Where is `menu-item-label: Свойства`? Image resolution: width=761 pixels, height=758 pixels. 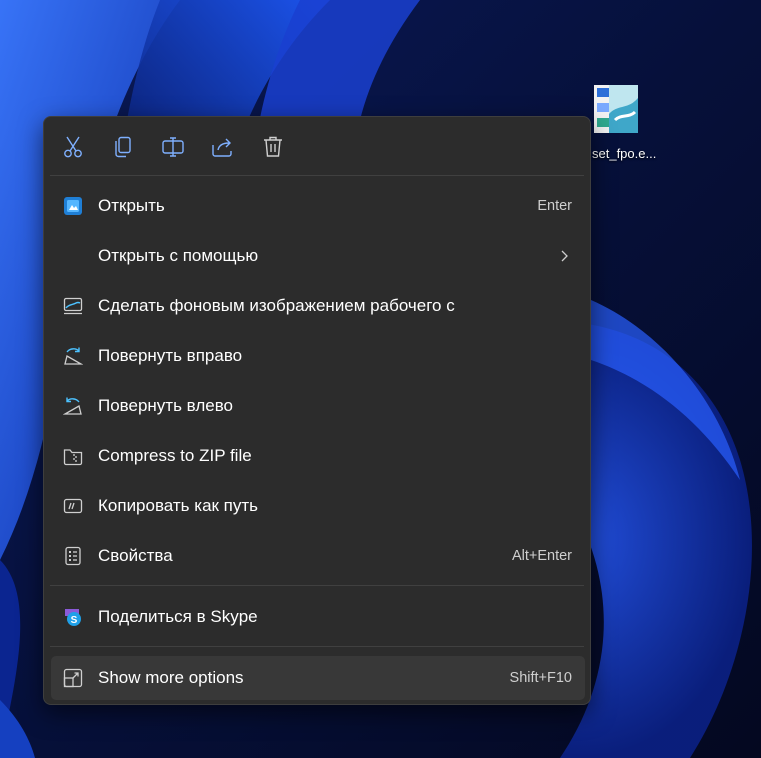 menu-item-label: Свойства is located at coordinates (135, 555).